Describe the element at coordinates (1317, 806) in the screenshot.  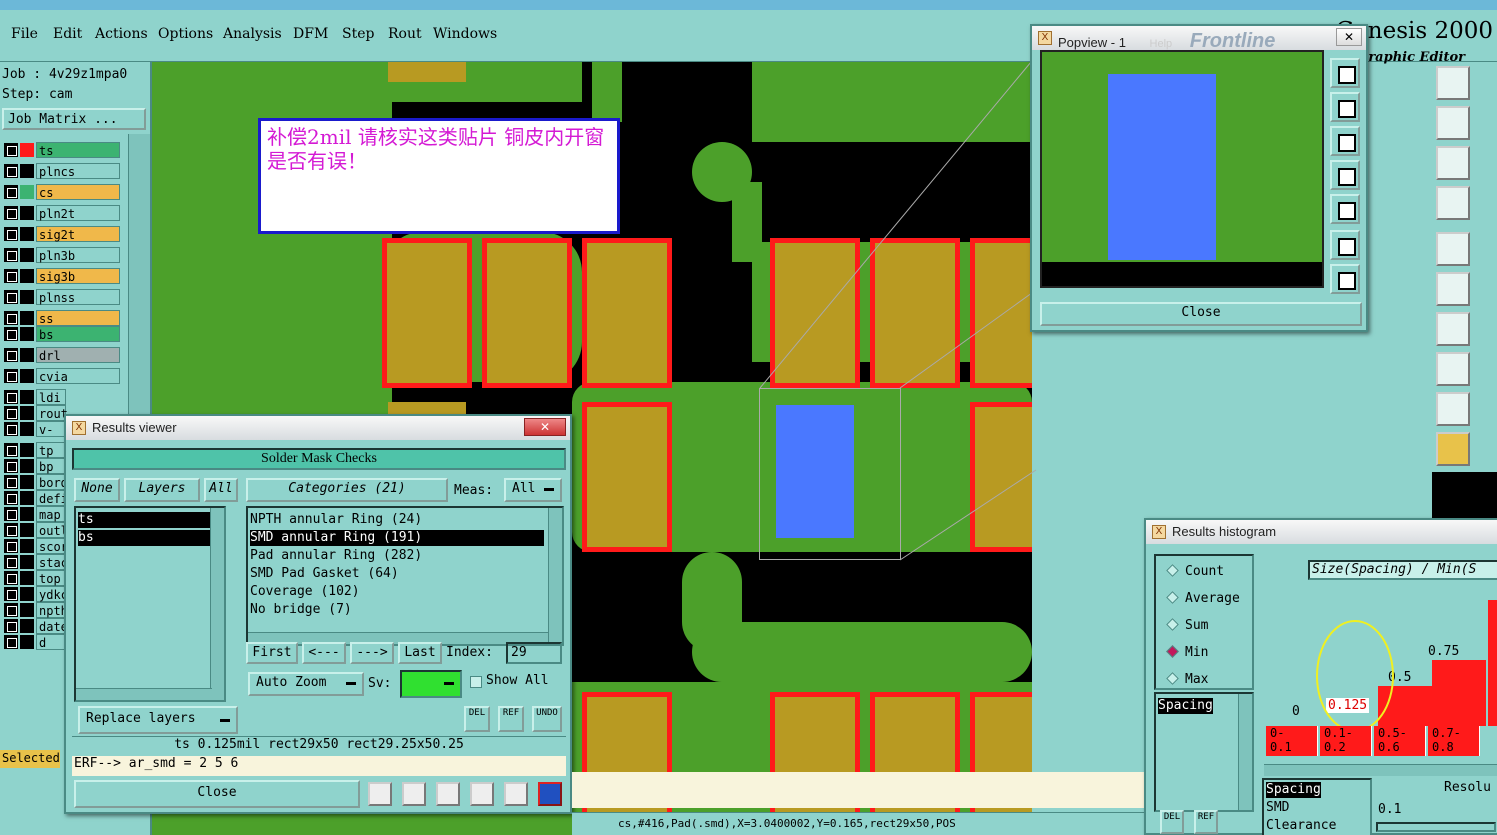
I see `bottom-list: Spacing SMD Clearance` at that location.